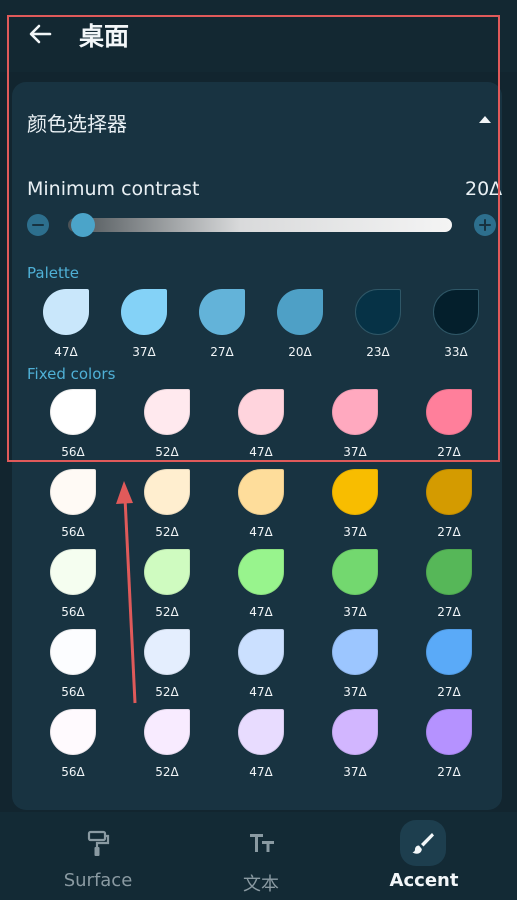 The image size is (517, 900). I want to click on palette-label: Palette, so click(53, 273).